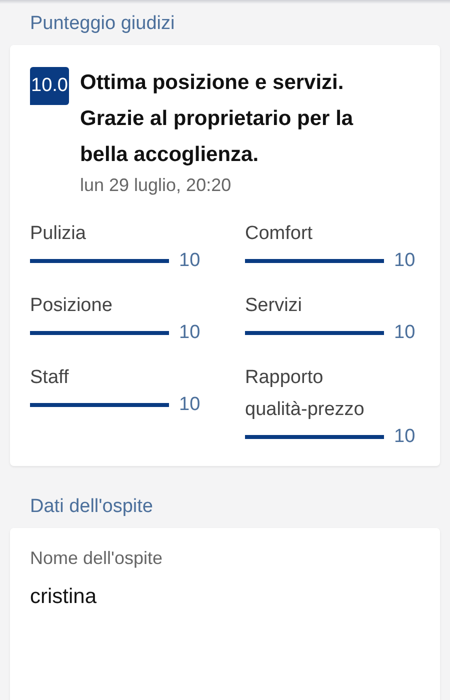 The image size is (450, 700). Describe the element at coordinates (305, 394) in the screenshot. I see `category-label: Rapporto qualità-prezzo` at that location.